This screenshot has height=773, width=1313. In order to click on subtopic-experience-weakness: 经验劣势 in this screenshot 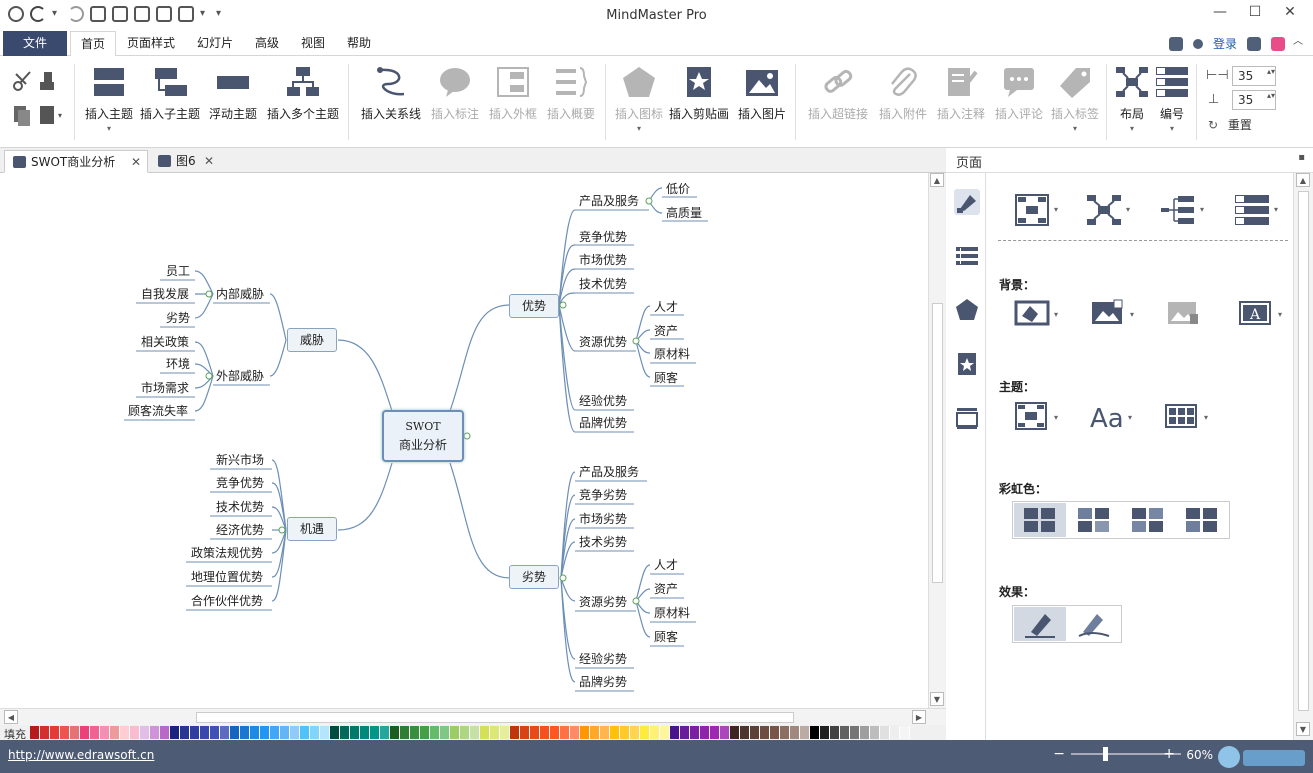, I will do `click(603, 658)`.